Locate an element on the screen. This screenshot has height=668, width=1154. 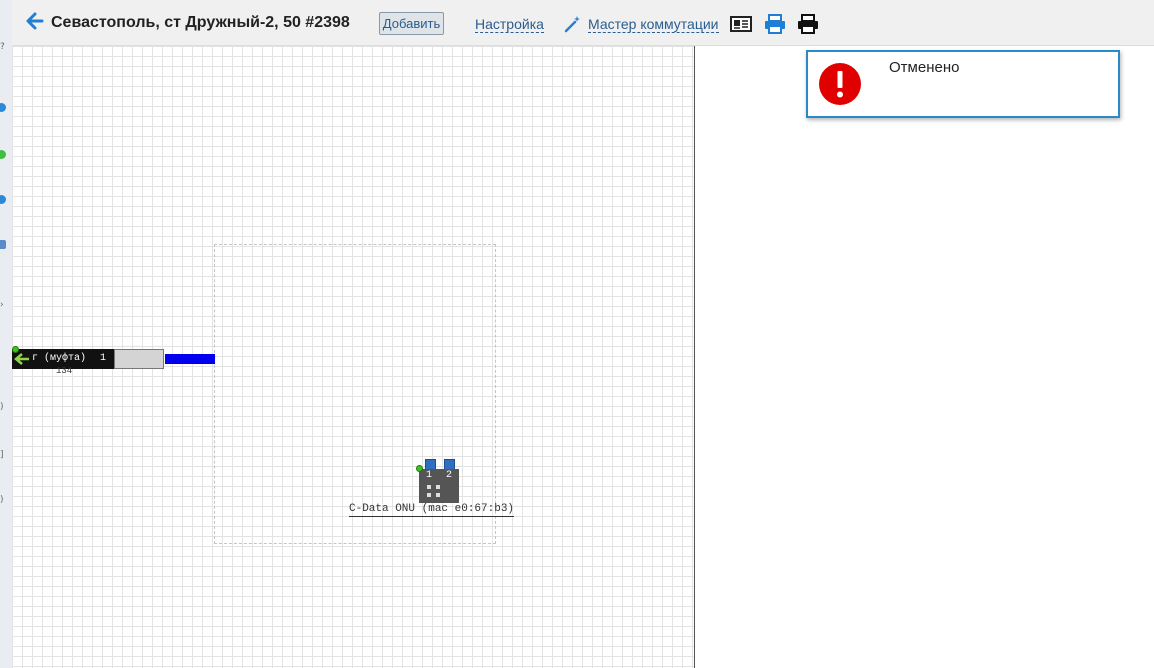
connection-point is located at coordinates (15, 349).